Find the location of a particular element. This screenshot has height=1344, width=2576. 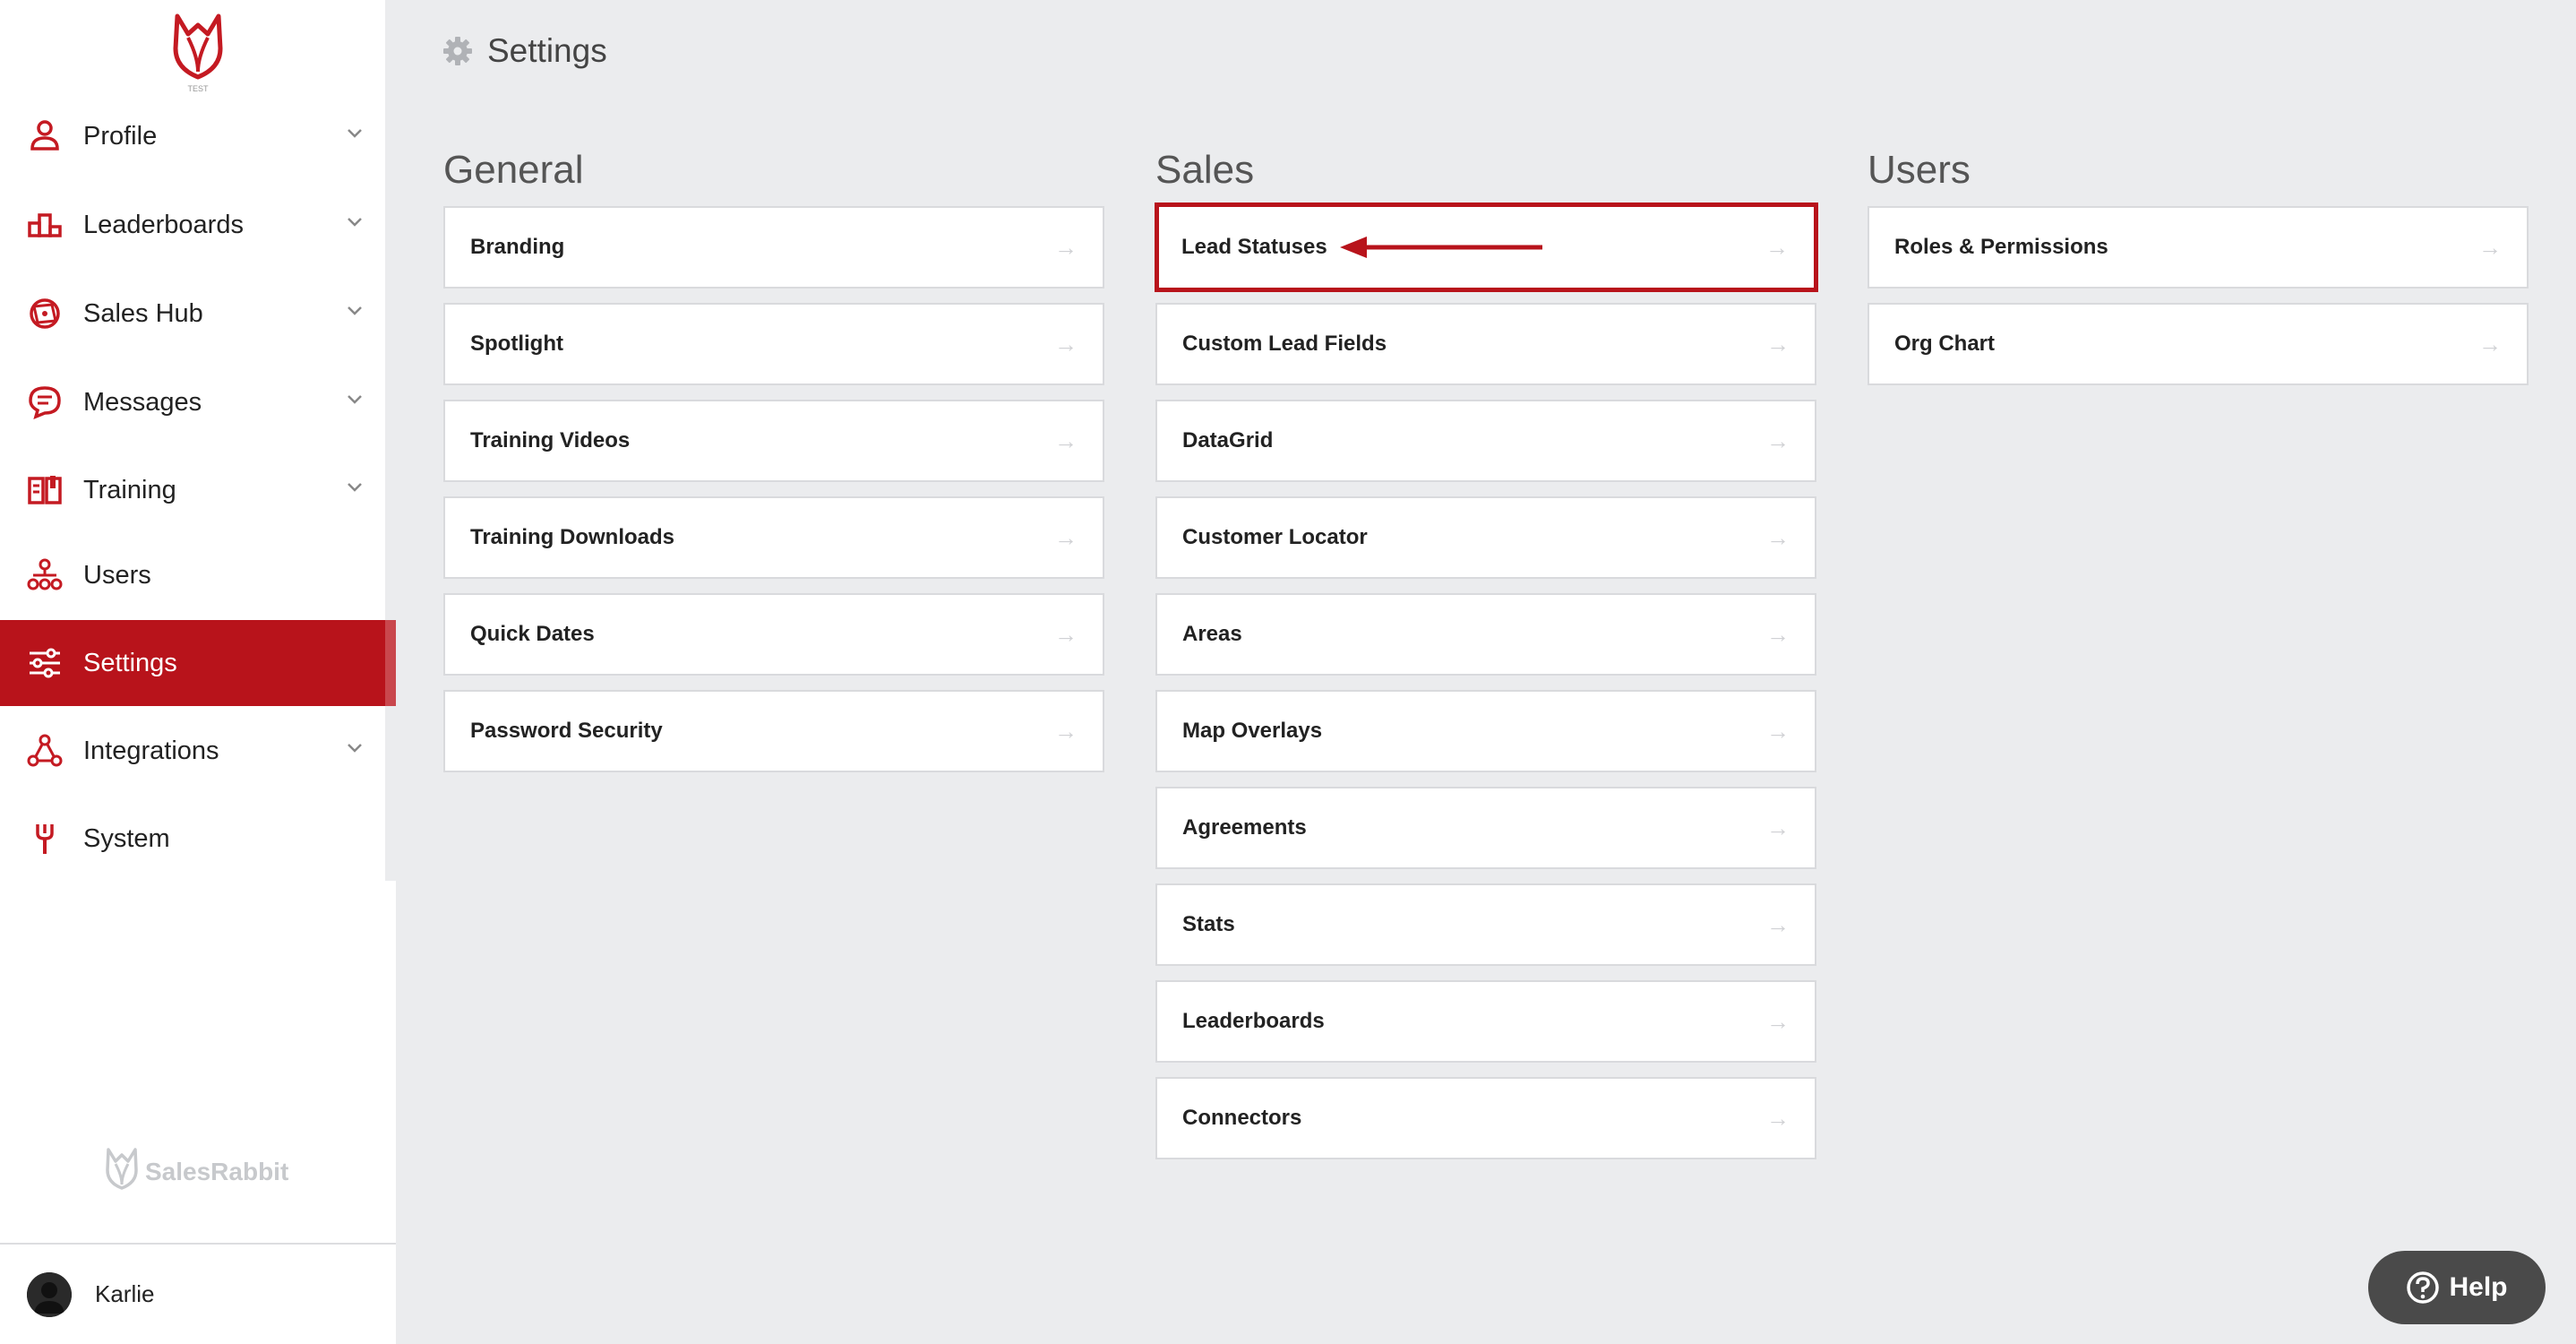

settings-card-spotlight: Spotlight → is located at coordinates (773, 344).